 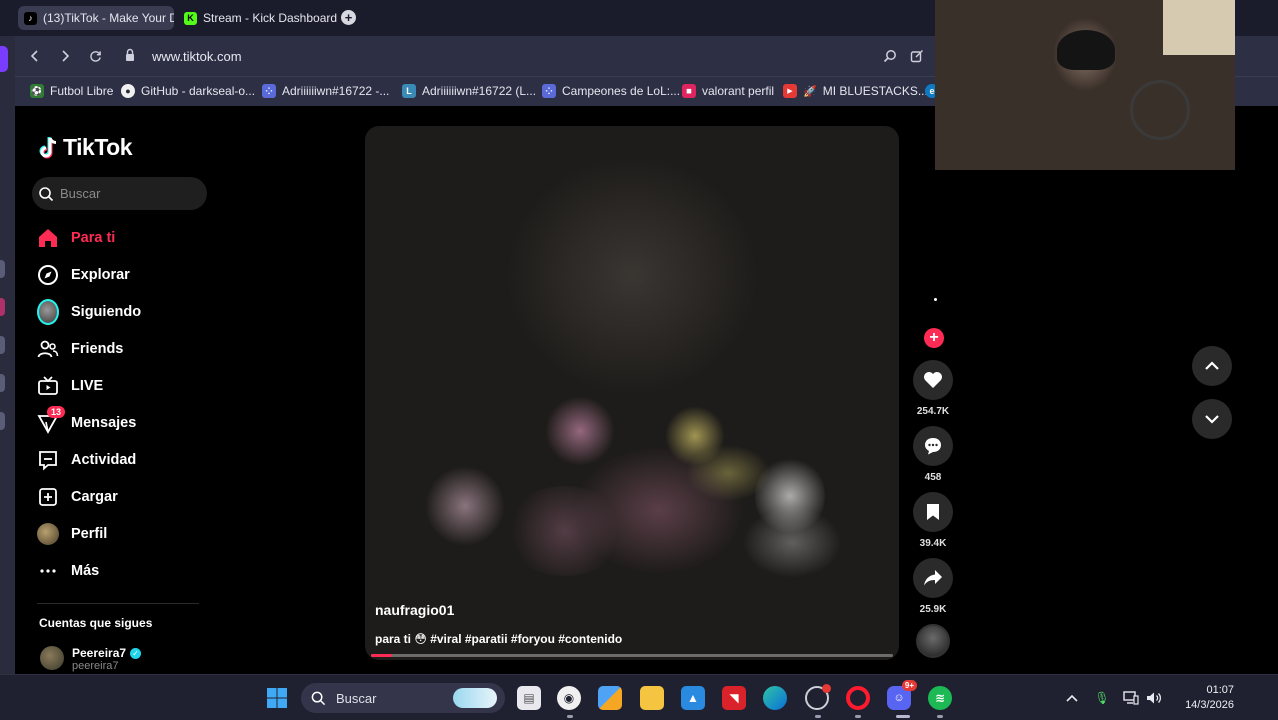 I want to click on taskbar-edge-icon, so click(x=775, y=698).